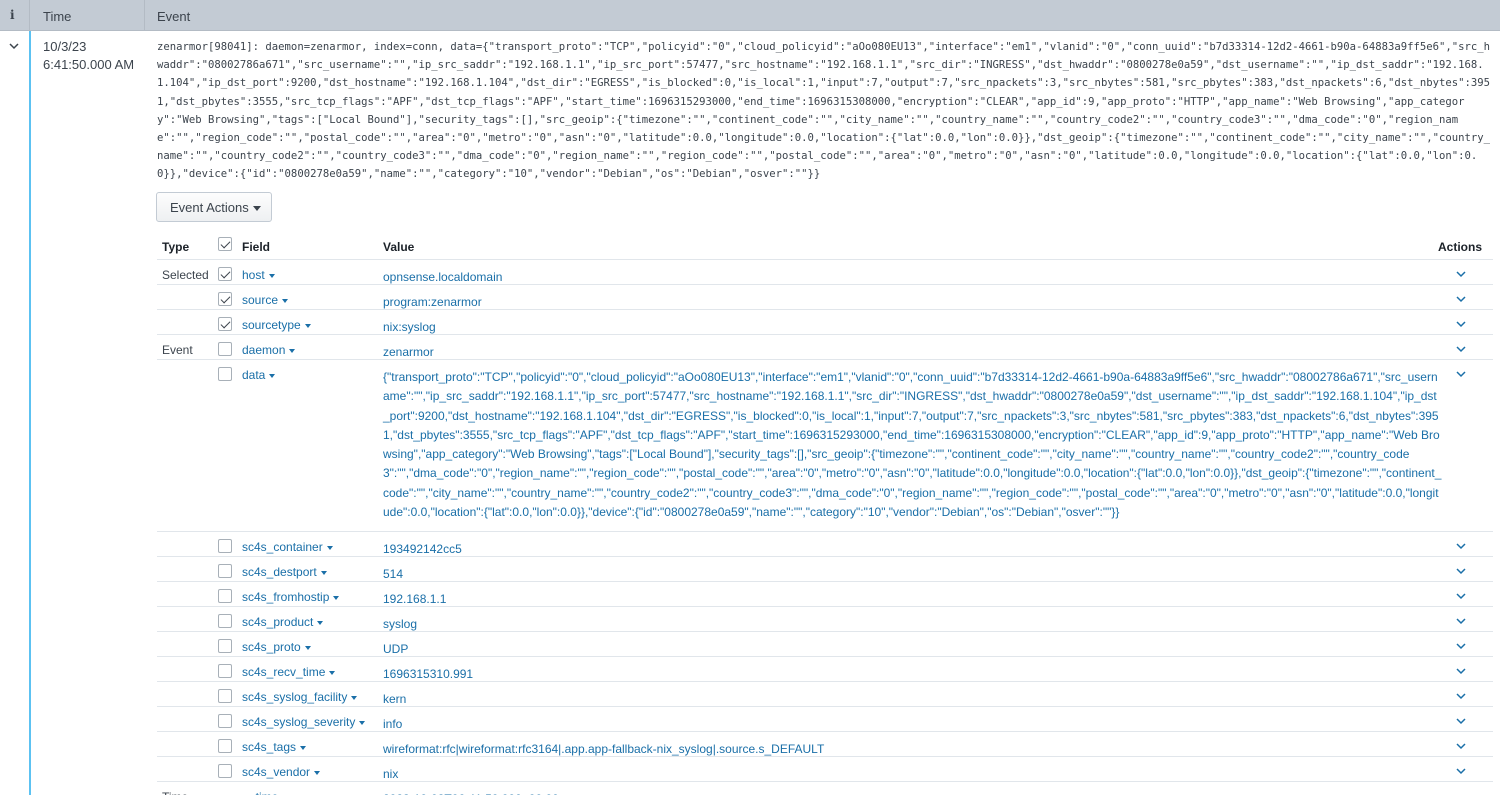 This screenshot has height=795, width=1500. Describe the element at coordinates (176, 247) in the screenshot. I see `fields-header-type: Type` at that location.